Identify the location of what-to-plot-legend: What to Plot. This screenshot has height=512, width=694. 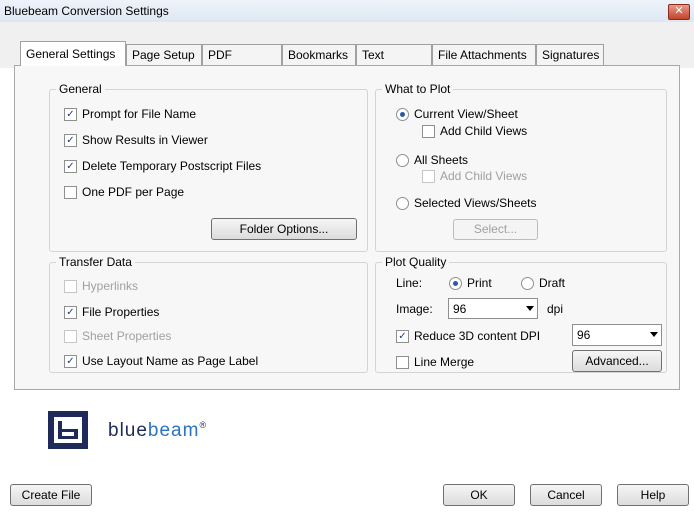
(418, 89).